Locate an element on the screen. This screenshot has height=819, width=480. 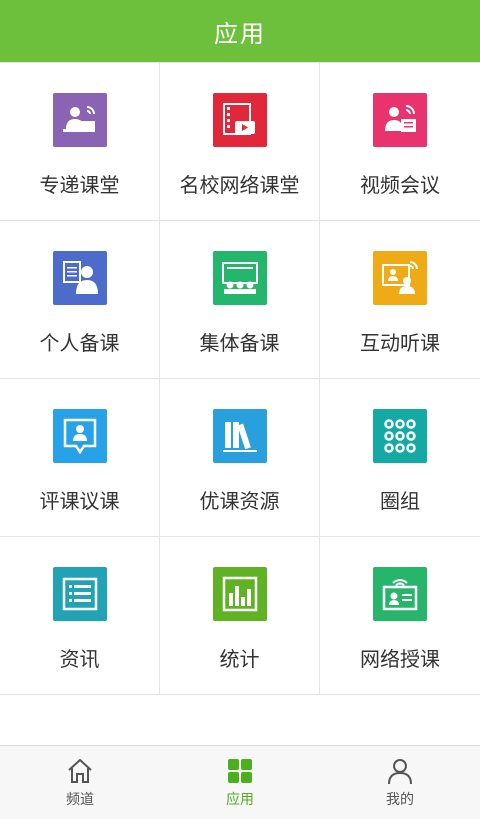
app-label: 资讯 is located at coordinates (79, 659).